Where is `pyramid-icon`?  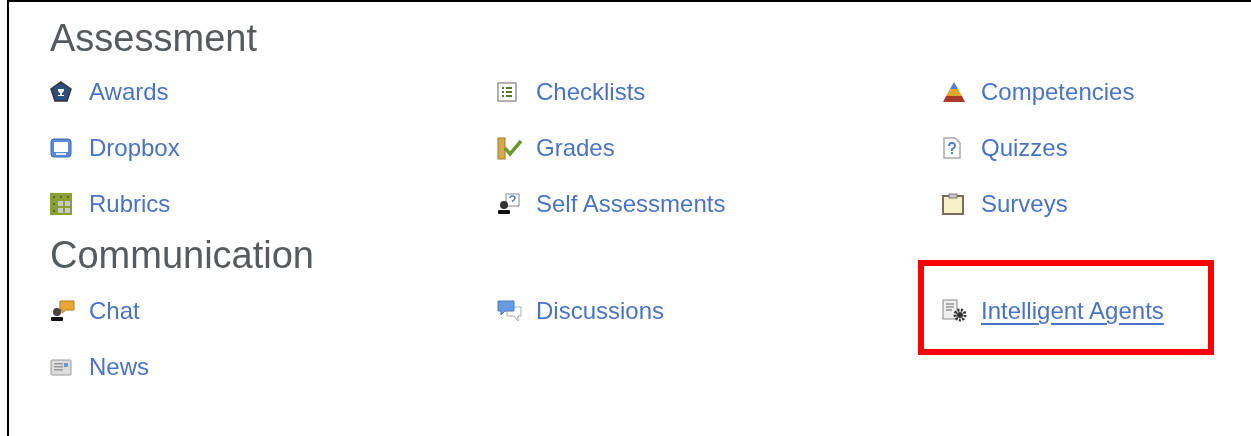
pyramid-icon is located at coordinates (954, 92).